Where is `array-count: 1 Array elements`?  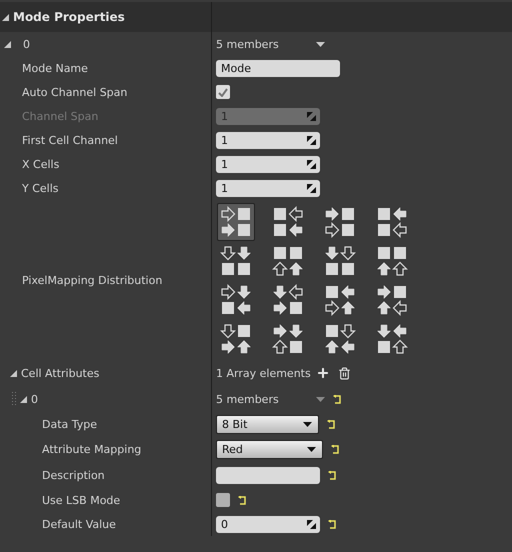 array-count: 1 Array elements is located at coordinates (262, 373).